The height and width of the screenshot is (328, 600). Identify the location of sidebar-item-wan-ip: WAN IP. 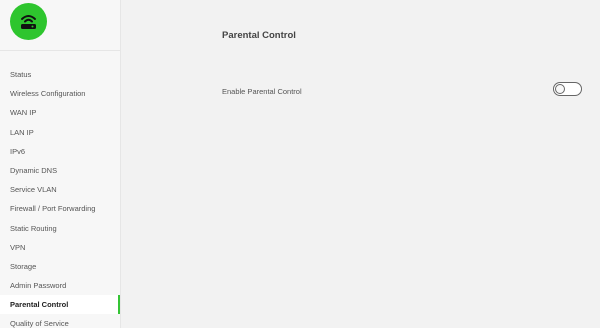
(60, 112).